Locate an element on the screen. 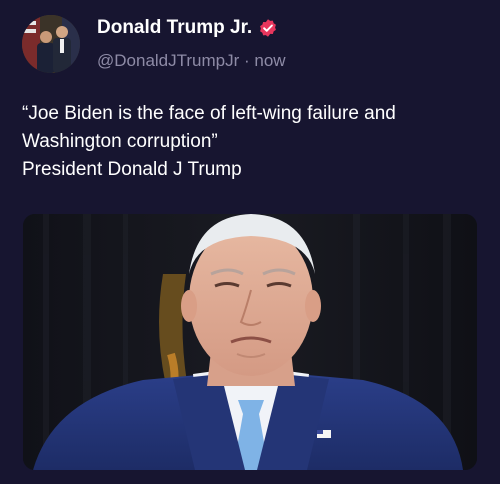  author-display-name: Donald Trump Jr. is located at coordinates (174, 28).